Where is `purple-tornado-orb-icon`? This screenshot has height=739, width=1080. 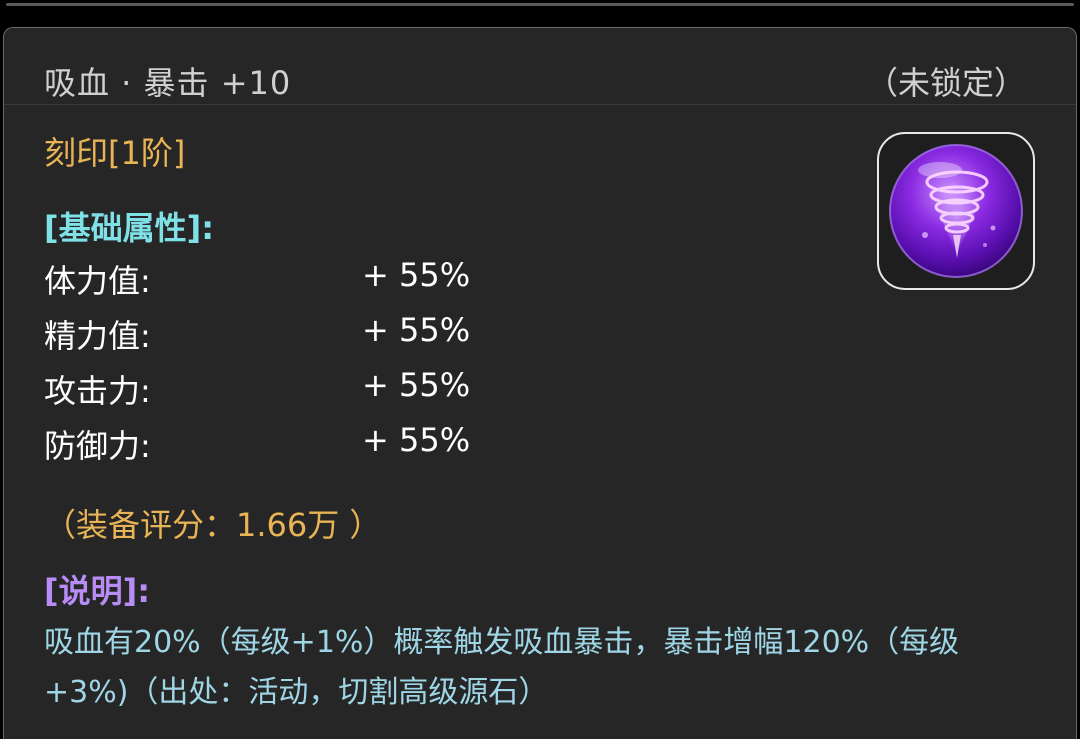
purple-tornado-orb-icon is located at coordinates (956, 211).